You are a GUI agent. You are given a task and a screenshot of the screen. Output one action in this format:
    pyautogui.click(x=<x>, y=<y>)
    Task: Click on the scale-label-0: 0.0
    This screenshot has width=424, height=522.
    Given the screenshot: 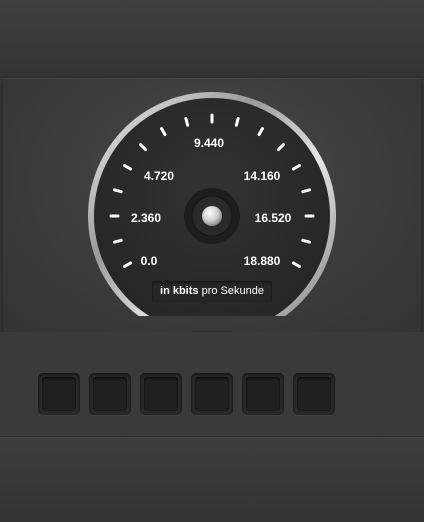 What is the action you would take?
    pyautogui.click(x=149, y=261)
    